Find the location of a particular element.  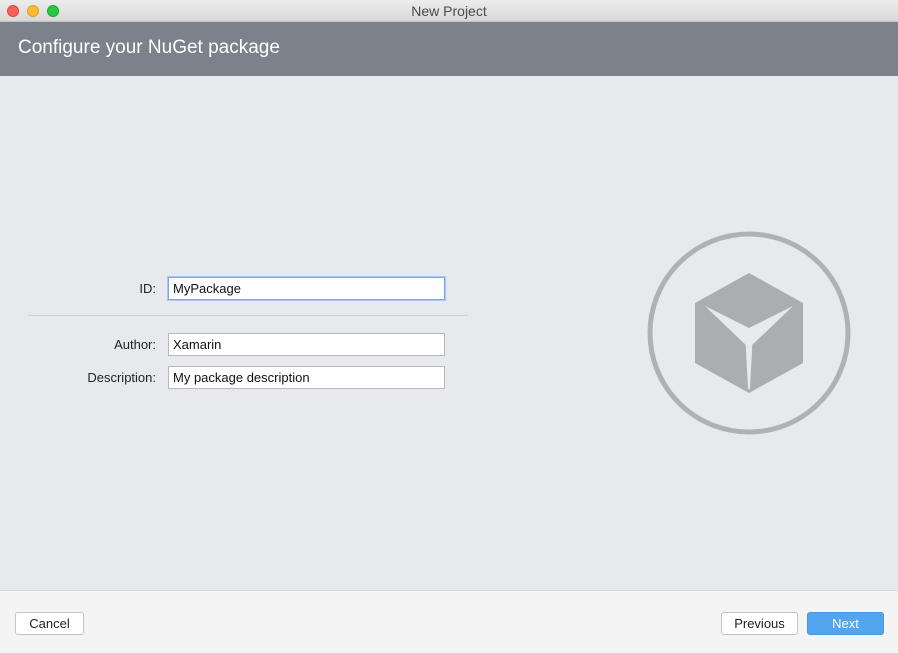

package-box-icon is located at coordinates (749, 333).